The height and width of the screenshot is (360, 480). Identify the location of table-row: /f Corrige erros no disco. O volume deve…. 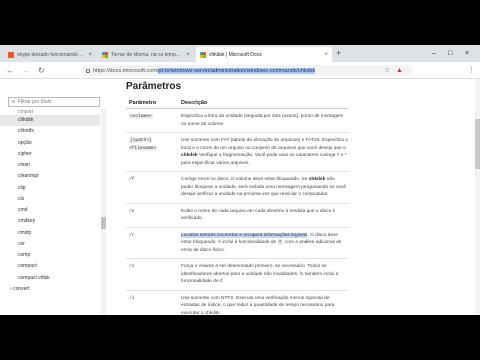
(237, 188).